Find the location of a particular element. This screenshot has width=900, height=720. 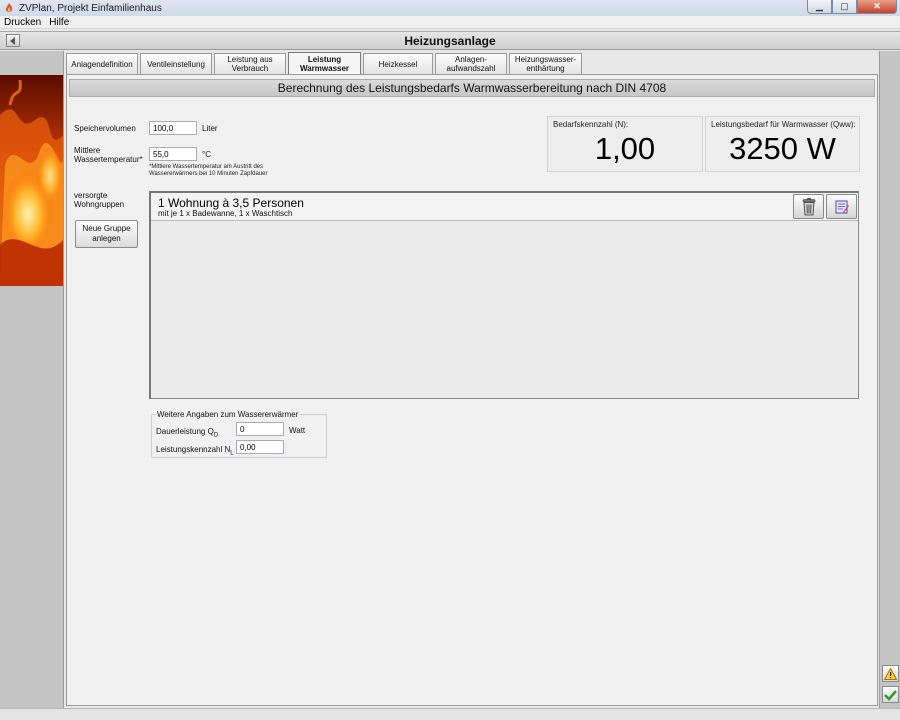

maximize-icon: ▢ is located at coordinates (844, 6).